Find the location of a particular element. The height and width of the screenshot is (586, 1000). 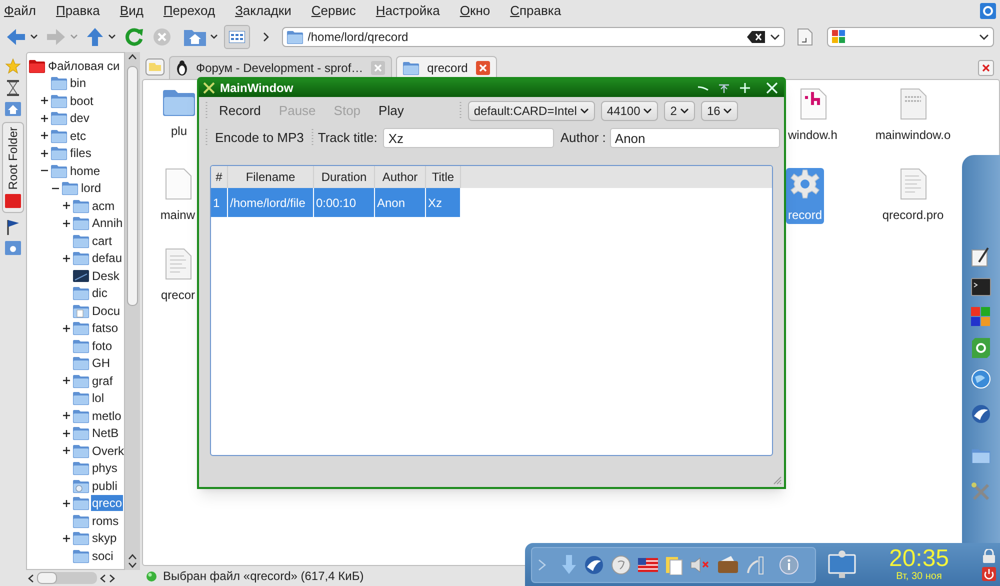

tree-item: soci is located at coordinates (102, 556).